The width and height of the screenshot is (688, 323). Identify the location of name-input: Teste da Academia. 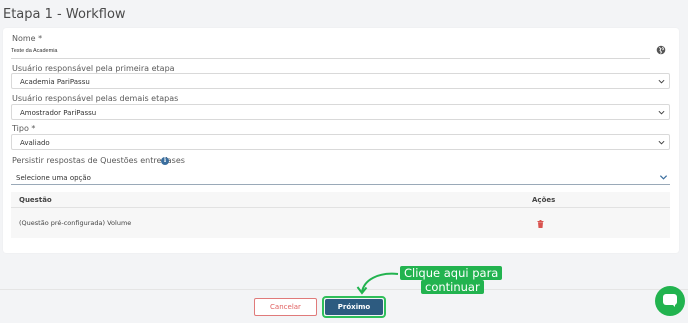
(34, 51).